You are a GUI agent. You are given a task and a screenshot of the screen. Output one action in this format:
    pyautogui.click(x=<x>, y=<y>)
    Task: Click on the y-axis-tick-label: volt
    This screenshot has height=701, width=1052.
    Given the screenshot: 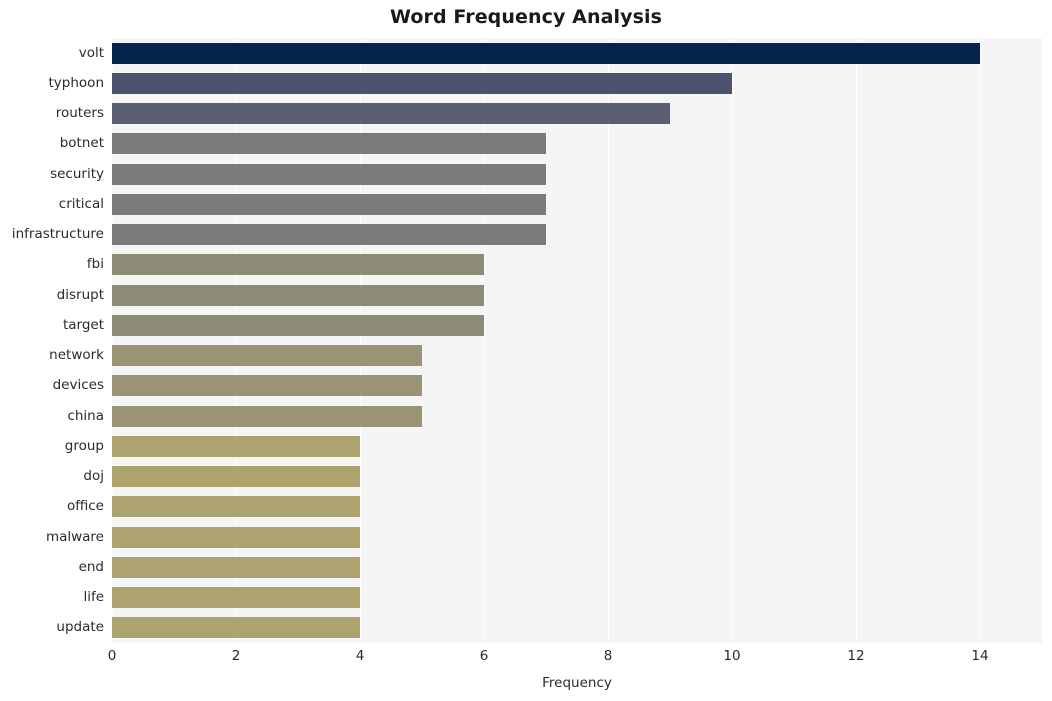 What is the action you would take?
    pyautogui.click(x=91, y=52)
    